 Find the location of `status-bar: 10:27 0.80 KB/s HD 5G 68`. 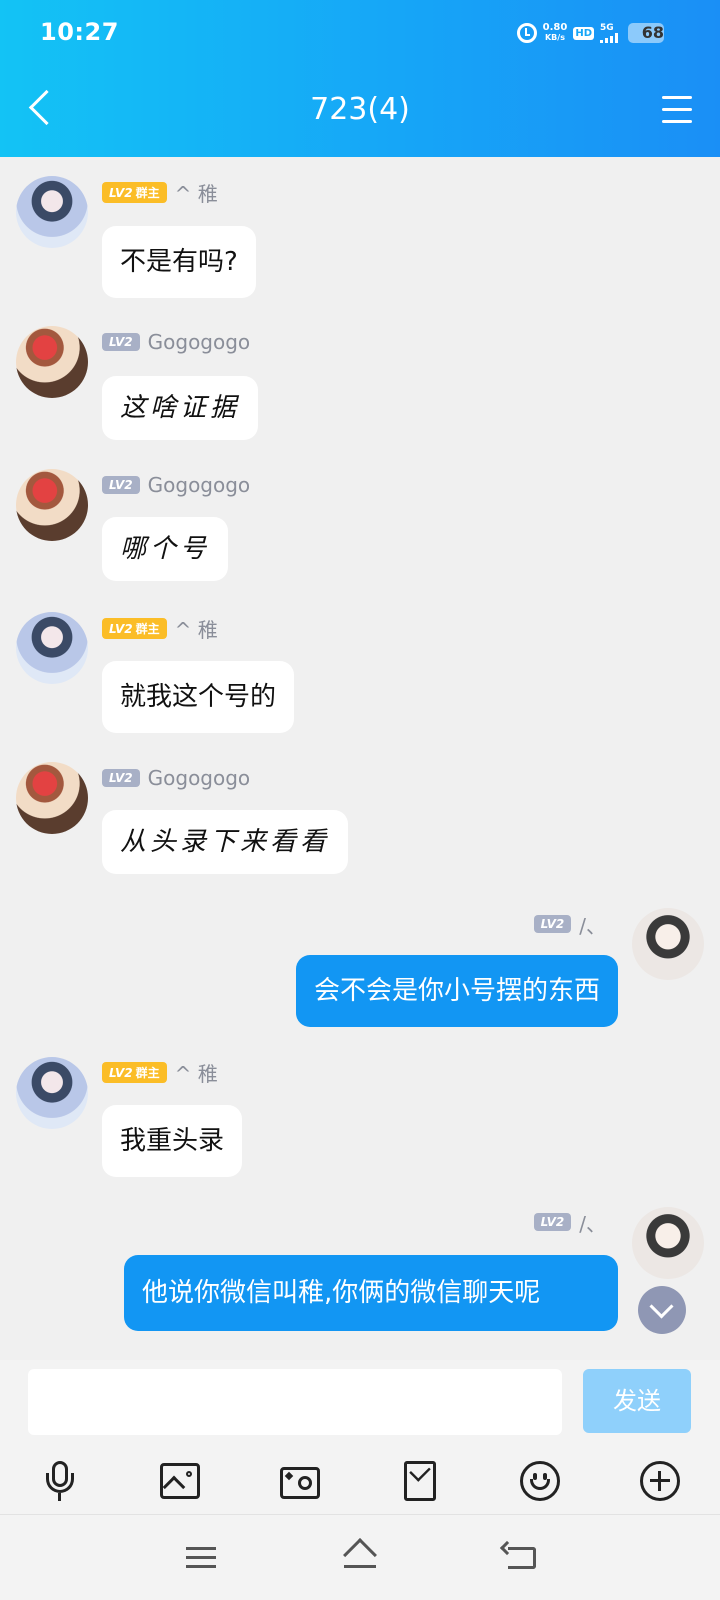

status-bar: 10:27 0.80 KB/s HD 5G 68 is located at coordinates (360, 33).